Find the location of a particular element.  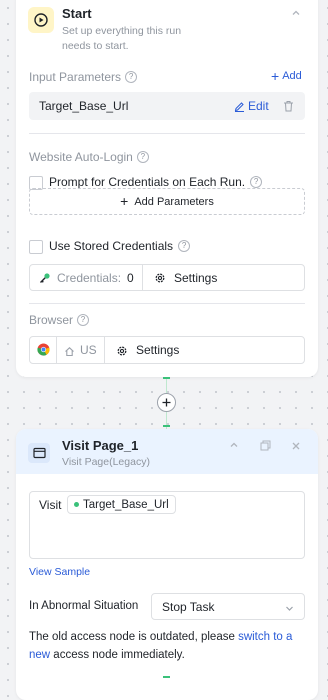

credentials-settings-button: Settings is located at coordinates (223, 277).